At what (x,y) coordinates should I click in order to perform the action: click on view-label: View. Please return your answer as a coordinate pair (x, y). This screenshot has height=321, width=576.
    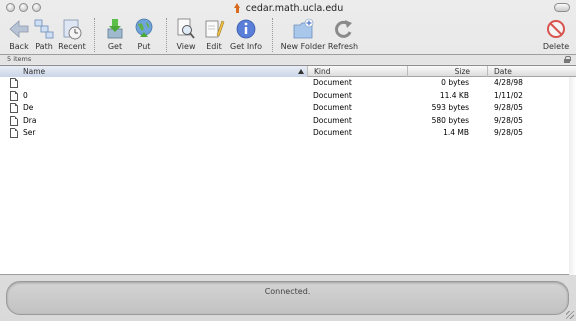
    Looking at the image, I should click on (186, 46).